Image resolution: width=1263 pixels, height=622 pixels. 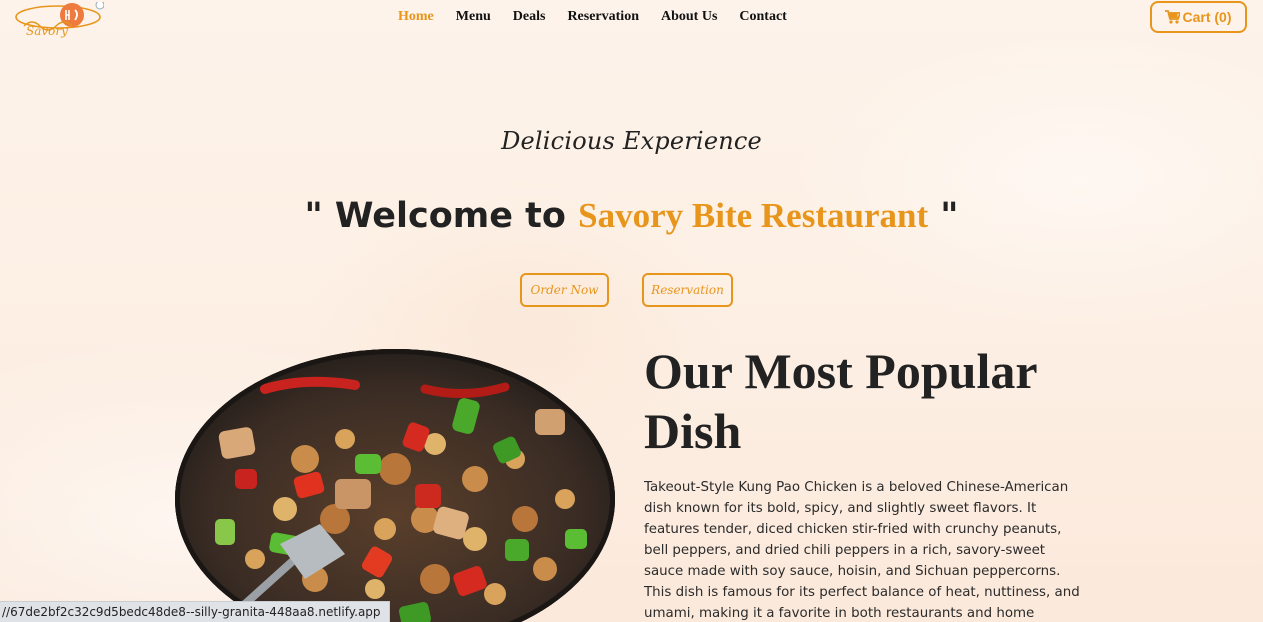 I want to click on brand-name: Savory Bite Restaurant, so click(x=753, y=215).